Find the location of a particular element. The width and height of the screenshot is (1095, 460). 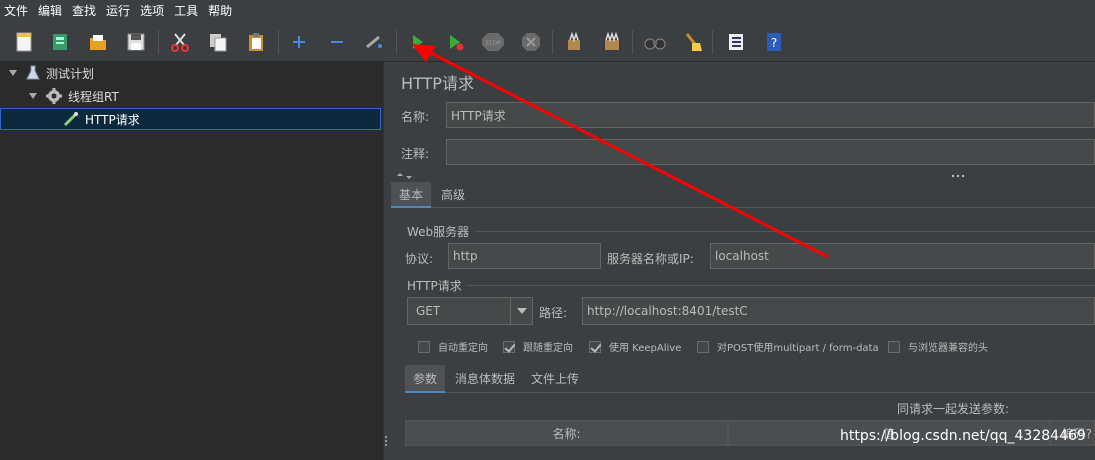

watermark: https://blog.csdn.net/qq_43284469 is located at coordinates (963, 436).